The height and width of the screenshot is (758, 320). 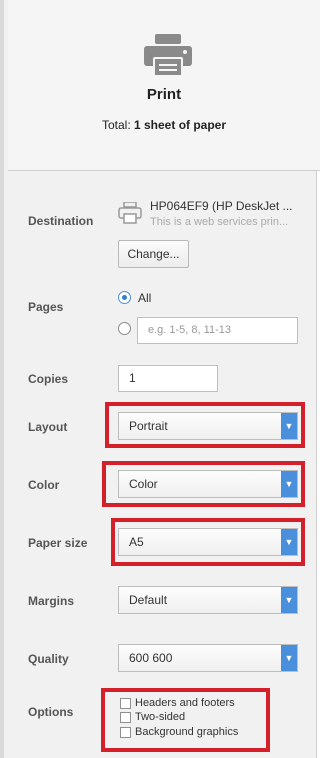 What do you see at coordinates (185, 720) in the screenshot?
I see `highlight-options` at bounding box center [185, 720].